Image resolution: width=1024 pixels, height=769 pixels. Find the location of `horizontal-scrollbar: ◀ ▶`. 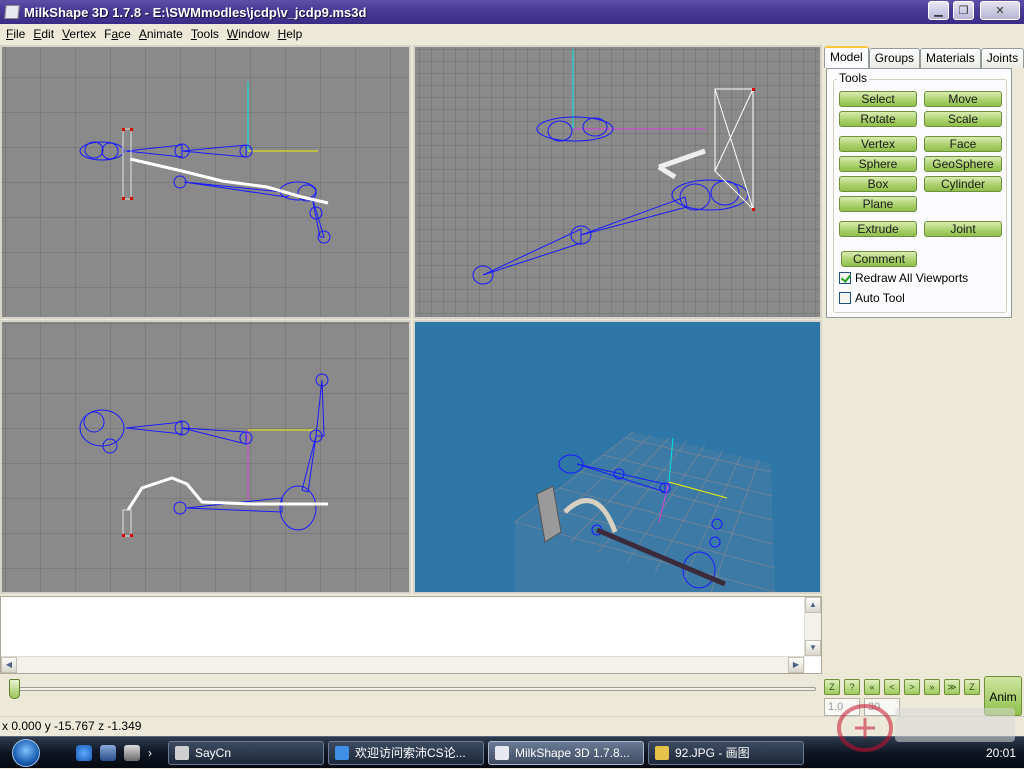

horizontal-scrollbar: ◀ ▶ is located at coordinates (403, 664).